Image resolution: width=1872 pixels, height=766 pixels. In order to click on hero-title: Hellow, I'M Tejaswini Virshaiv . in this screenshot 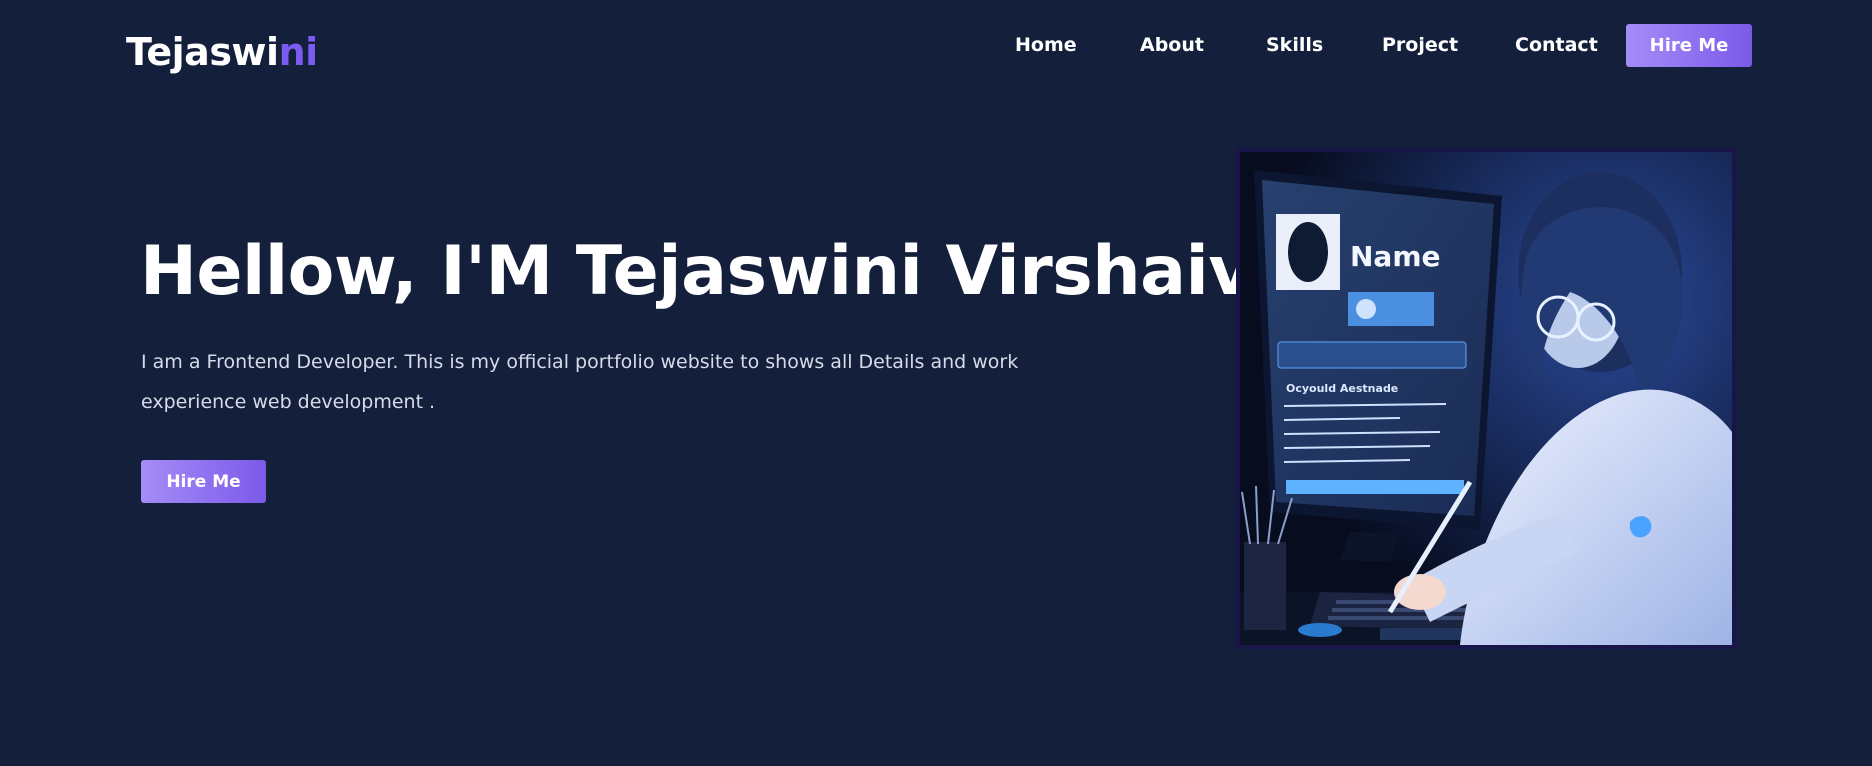, I will do `click(720, 271)`.